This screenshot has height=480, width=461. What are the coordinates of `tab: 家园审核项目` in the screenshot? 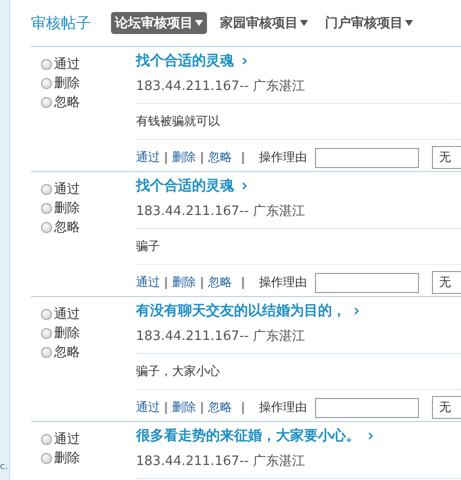 It's located at (264, 23).